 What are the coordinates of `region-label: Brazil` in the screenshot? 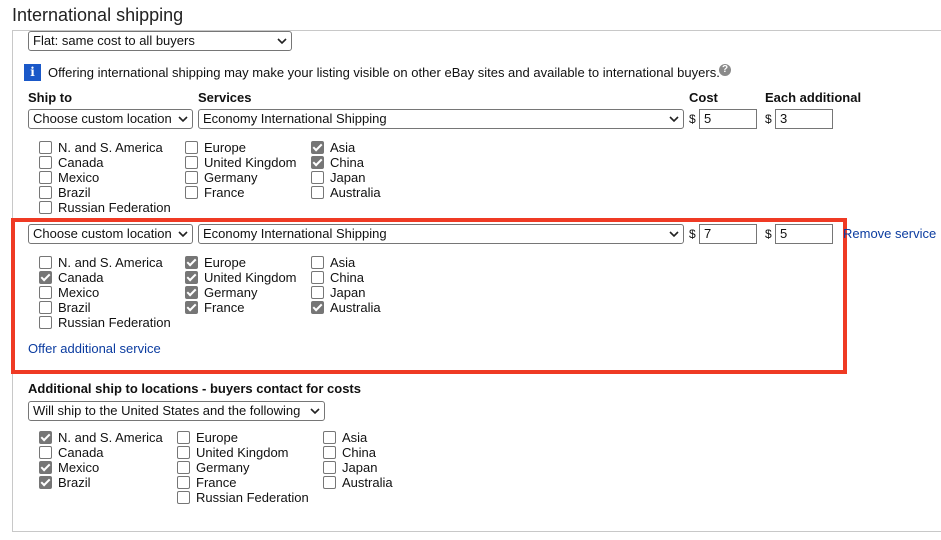 It's located at (74, 482).